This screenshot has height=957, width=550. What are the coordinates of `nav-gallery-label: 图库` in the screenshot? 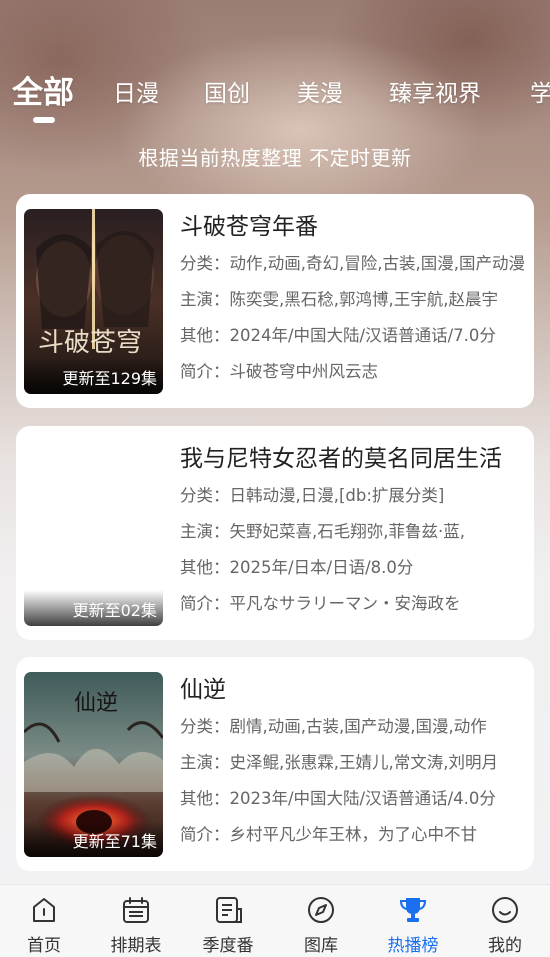 It's located at (321, 946).